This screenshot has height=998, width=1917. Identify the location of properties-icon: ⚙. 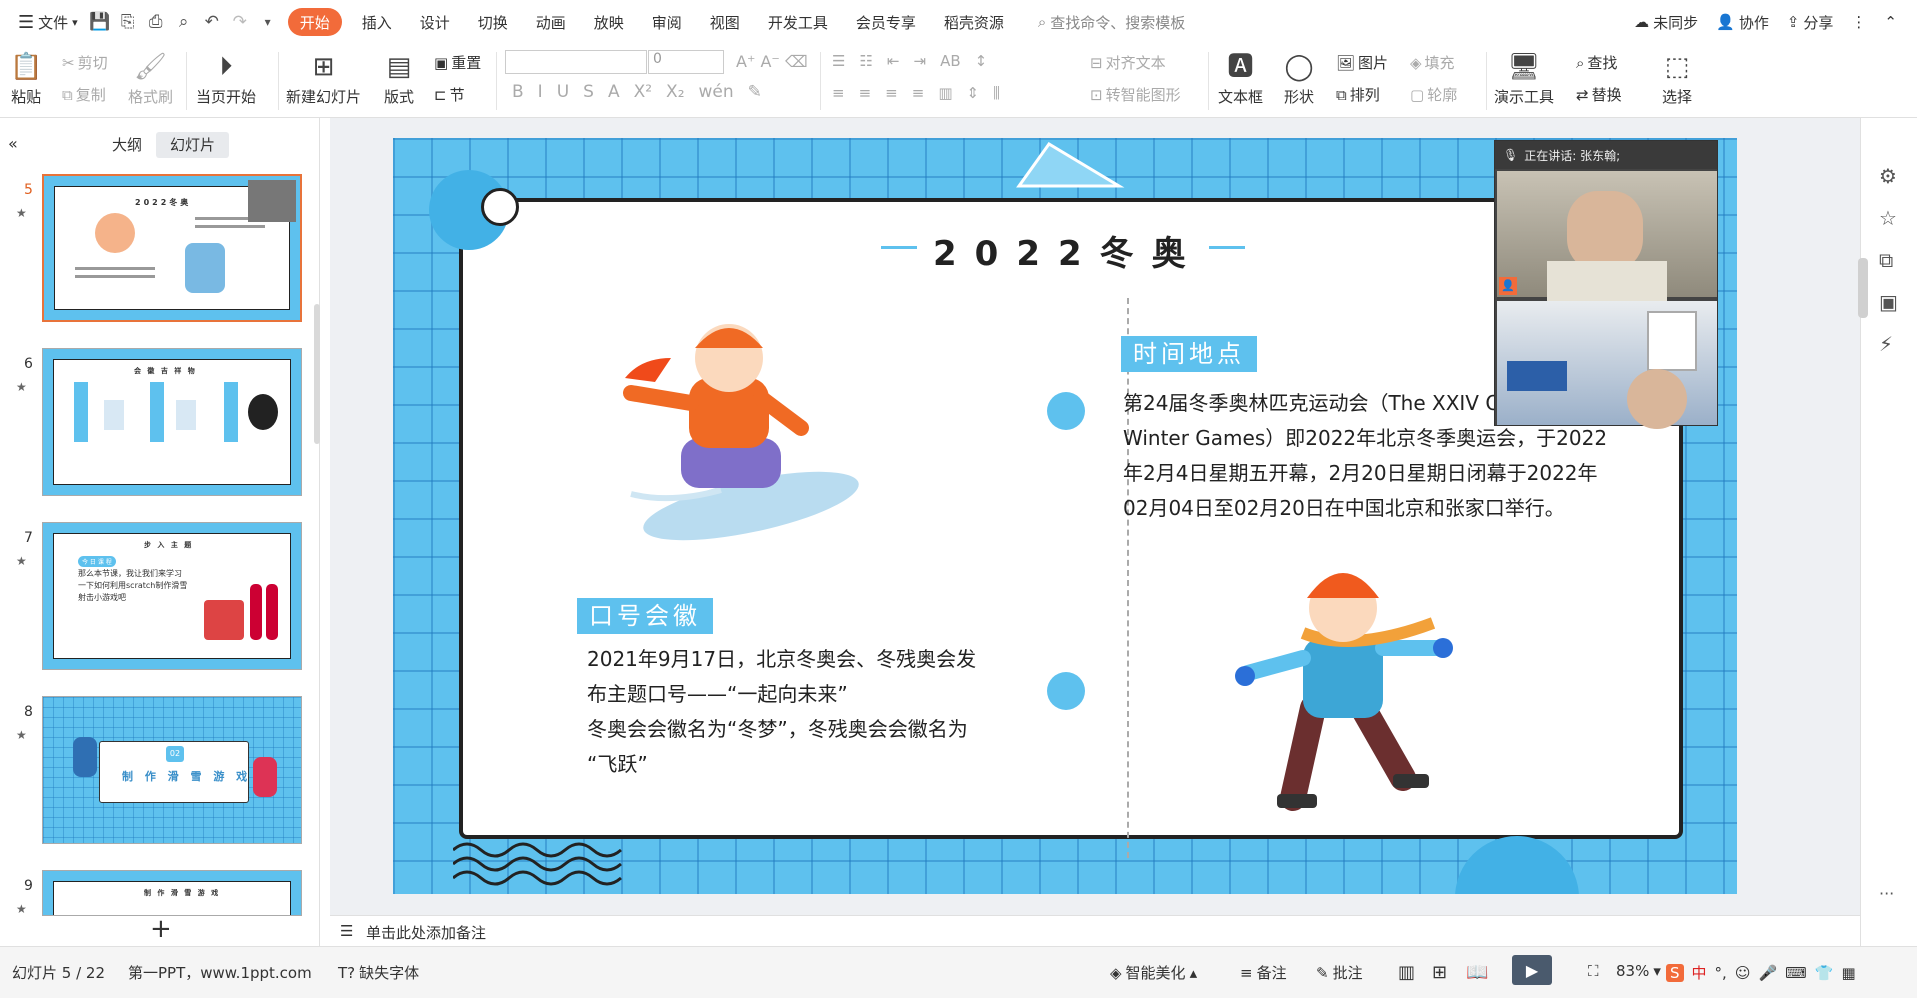
(1888, 176).